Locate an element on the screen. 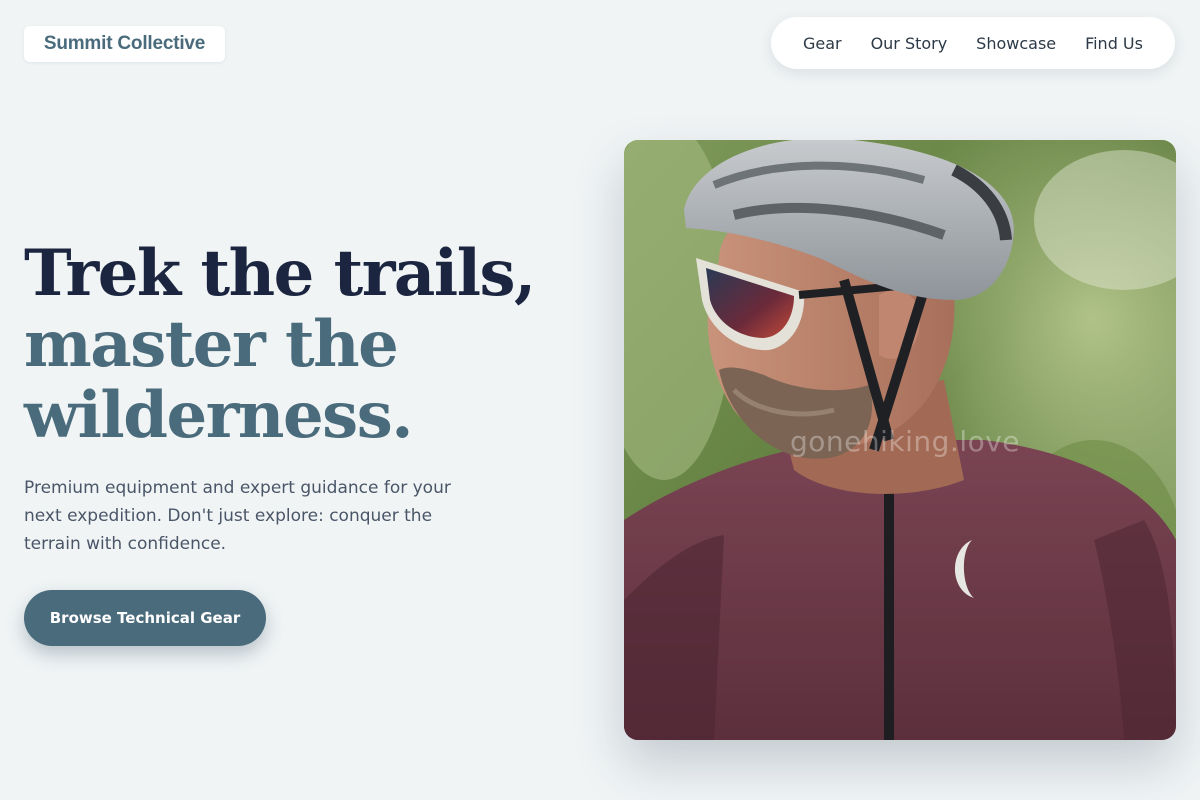  main-nav: Gear Our Story Showcase Find Us is located at coordinates (973, 43).